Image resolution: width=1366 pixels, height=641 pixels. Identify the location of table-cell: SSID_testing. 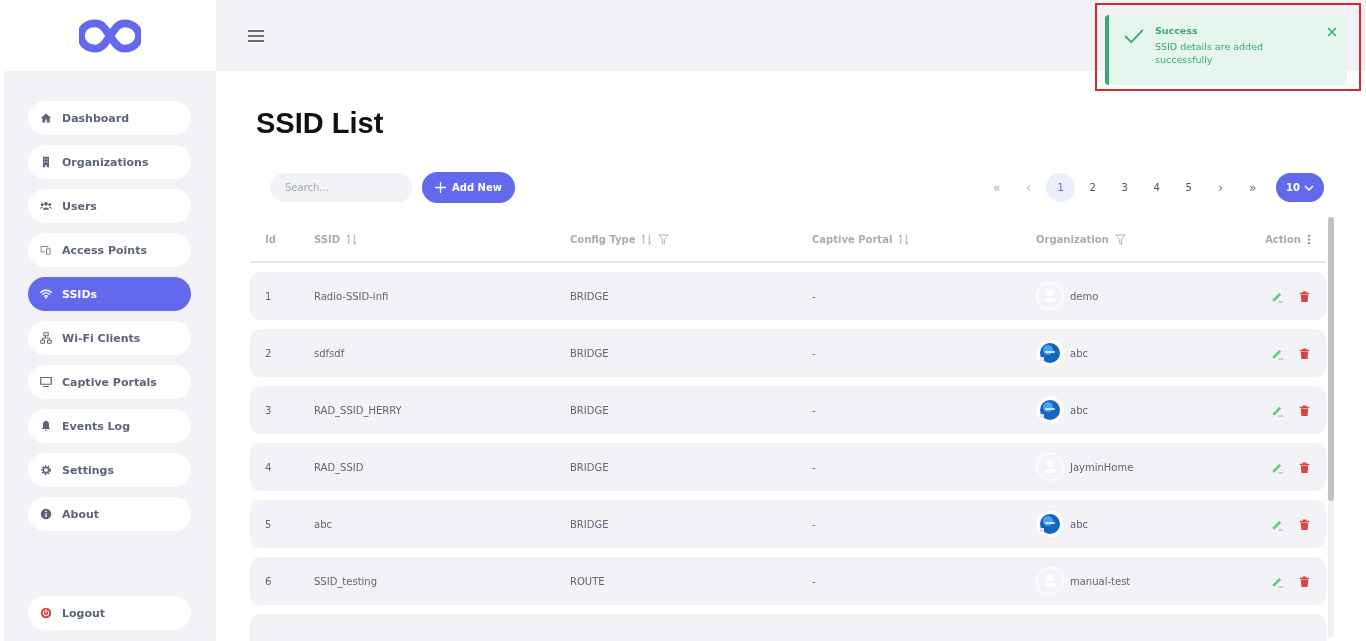
(345, 581).